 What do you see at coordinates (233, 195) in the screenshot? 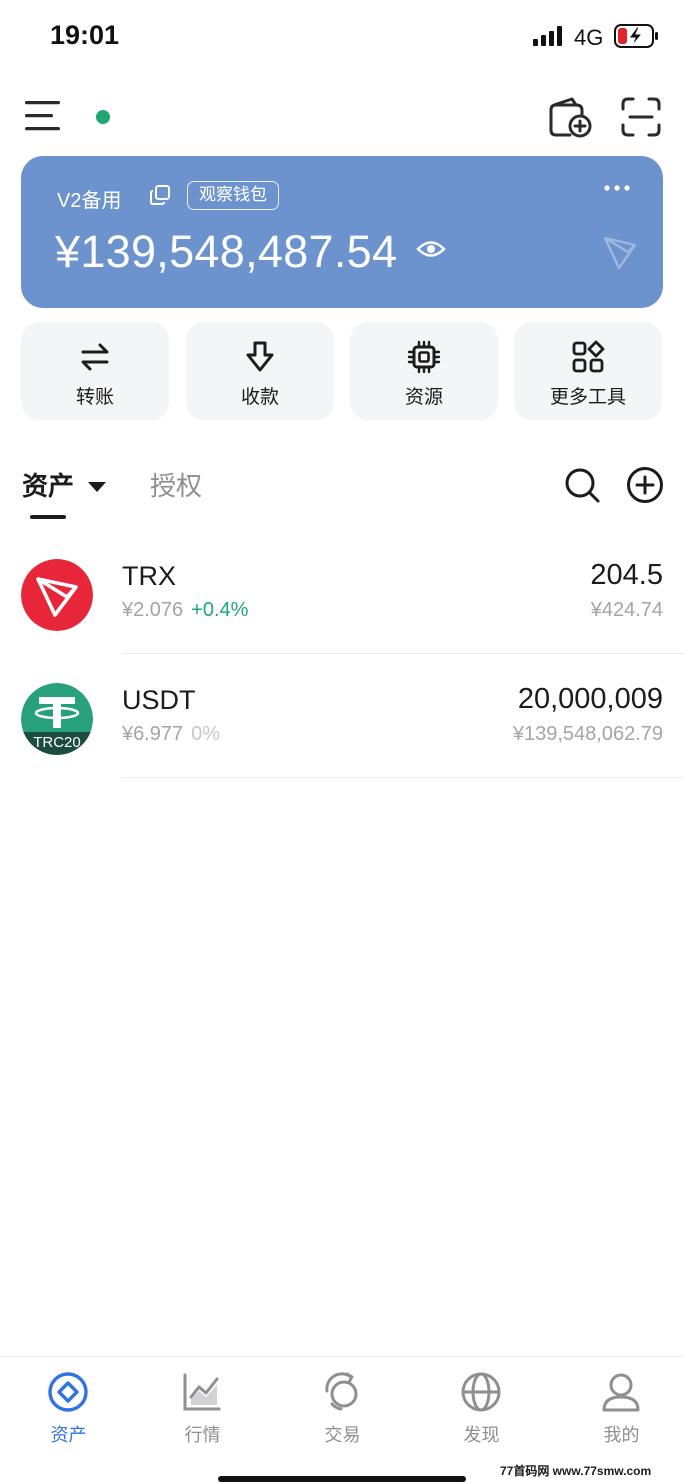
I see `watch-wallet-badge: 观察钱包` at bounding box center [233, 195].